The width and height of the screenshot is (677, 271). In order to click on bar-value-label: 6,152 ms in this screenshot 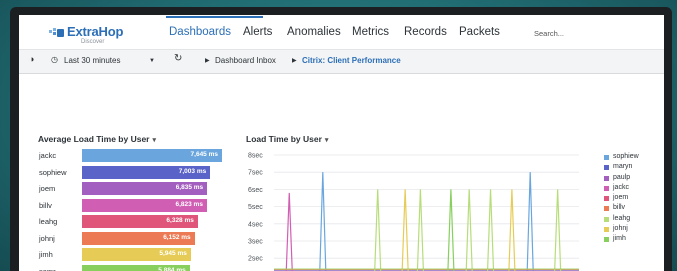, I will do `click(177, 237)`.